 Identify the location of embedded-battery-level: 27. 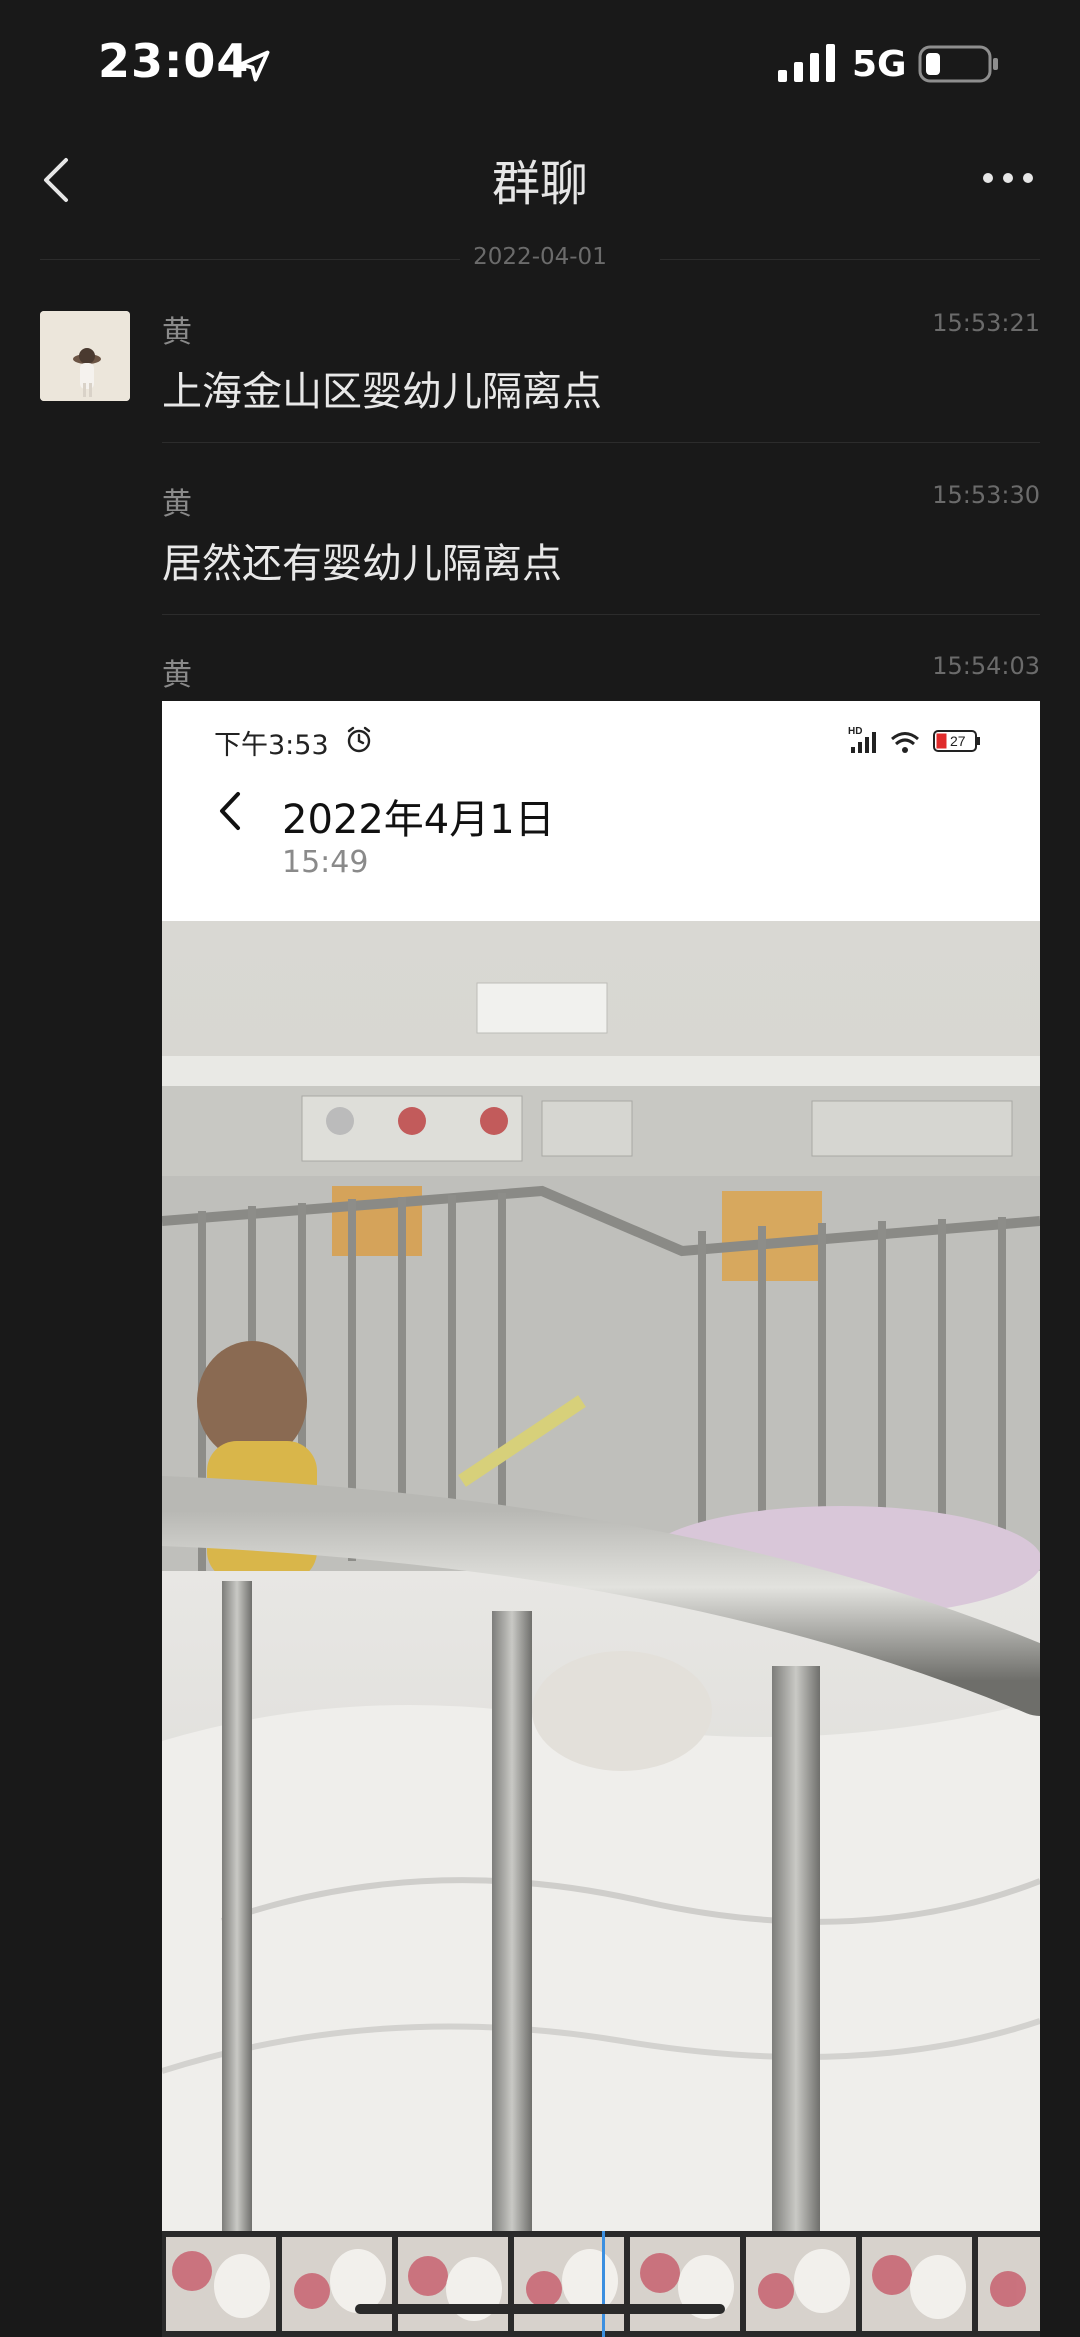
(958, 741).